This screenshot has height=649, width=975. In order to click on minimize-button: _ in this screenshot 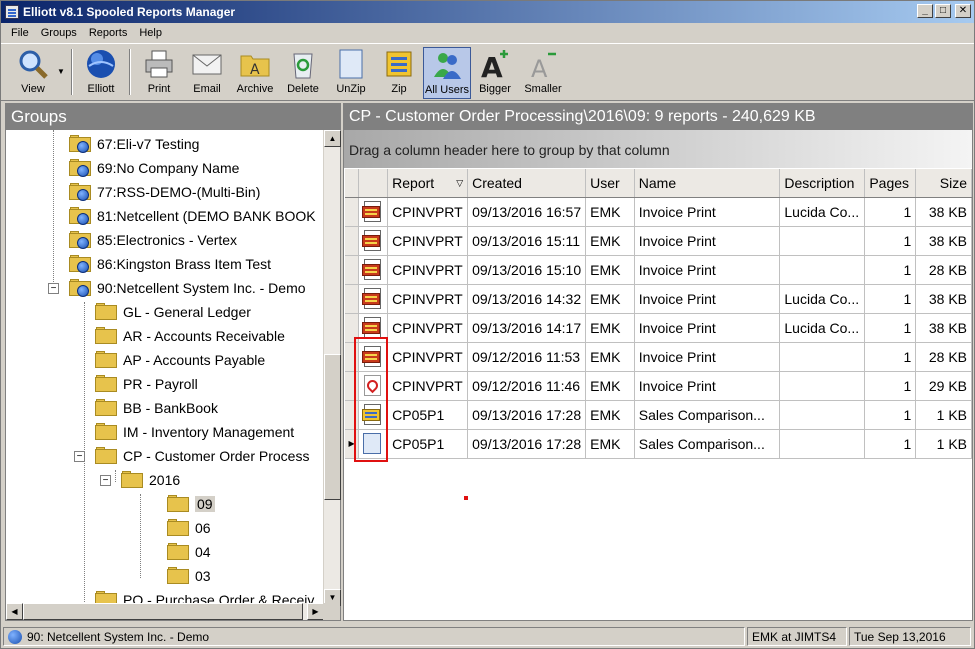, I will do `click(925, 11)`.